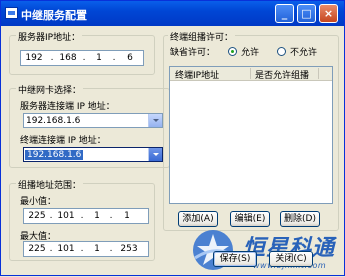 The width and height of the screenshot is (345, 277). What do you see at coordinates (38, 202) in the screenshot?
I see `min-value-label: 最小值：` at bounding box center [38, 202].